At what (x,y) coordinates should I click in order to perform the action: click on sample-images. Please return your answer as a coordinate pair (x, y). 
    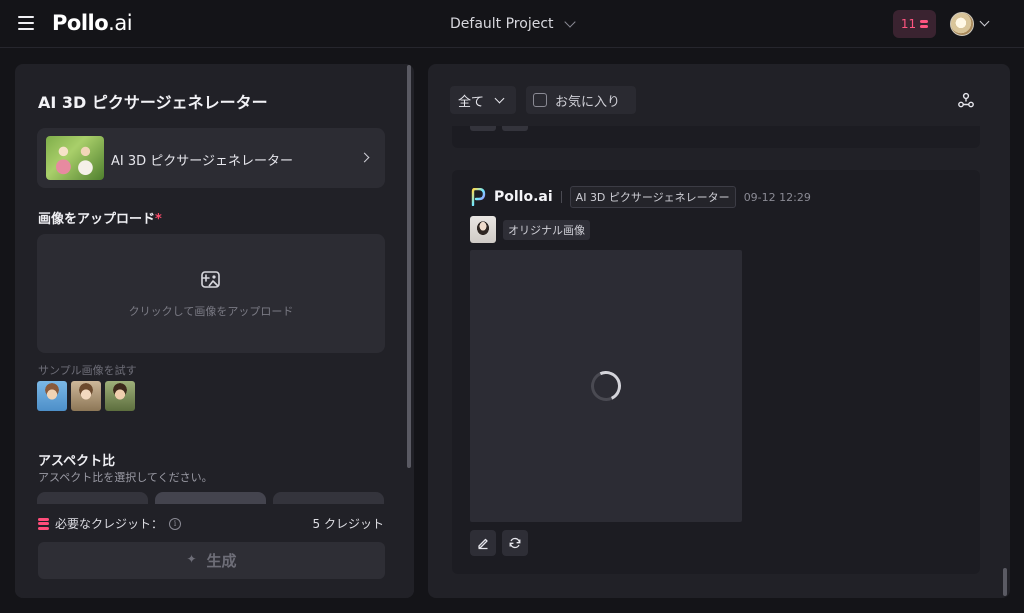
    Looking at the image, I should click on (86, 396).